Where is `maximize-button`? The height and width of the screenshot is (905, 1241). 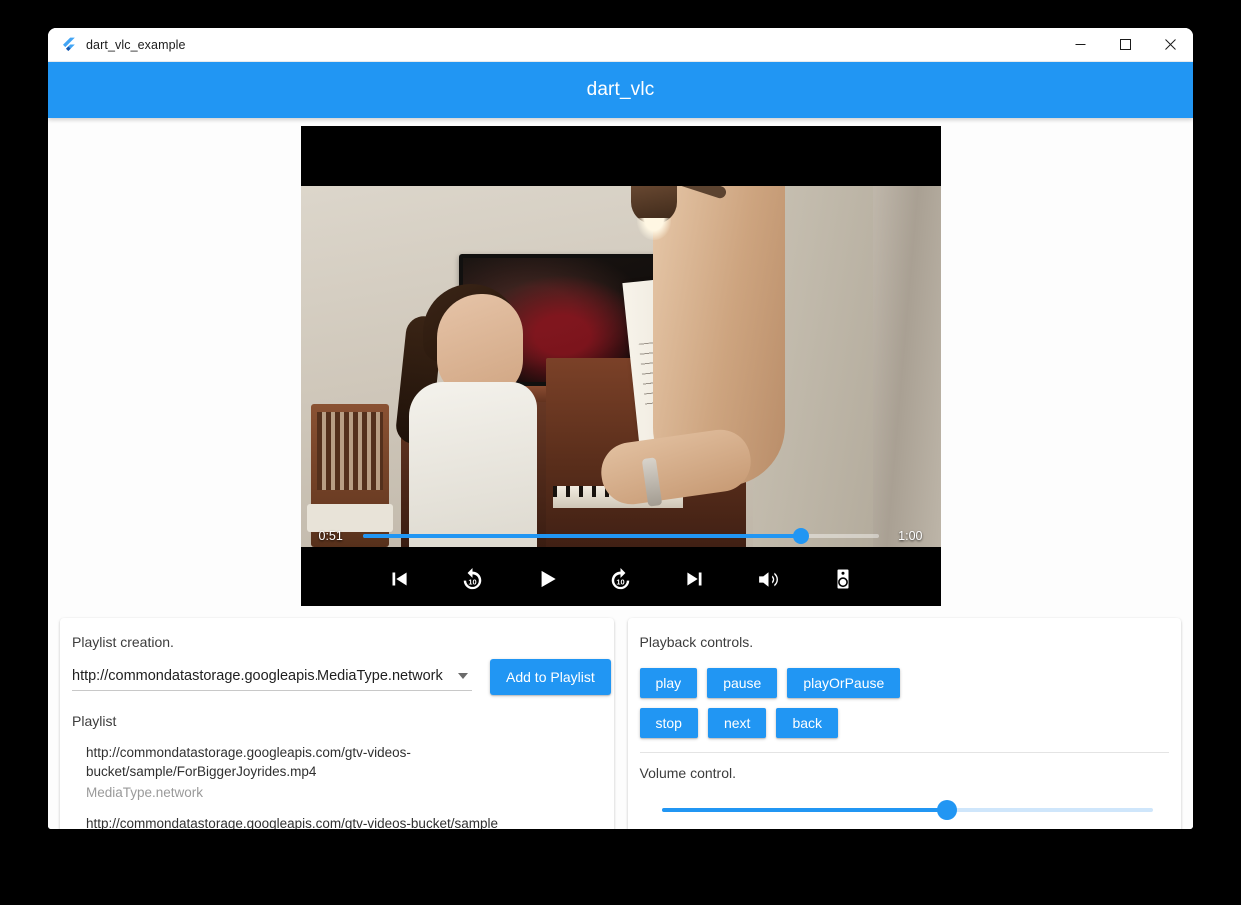
maximize-button is located at coordinates (1125, 45).